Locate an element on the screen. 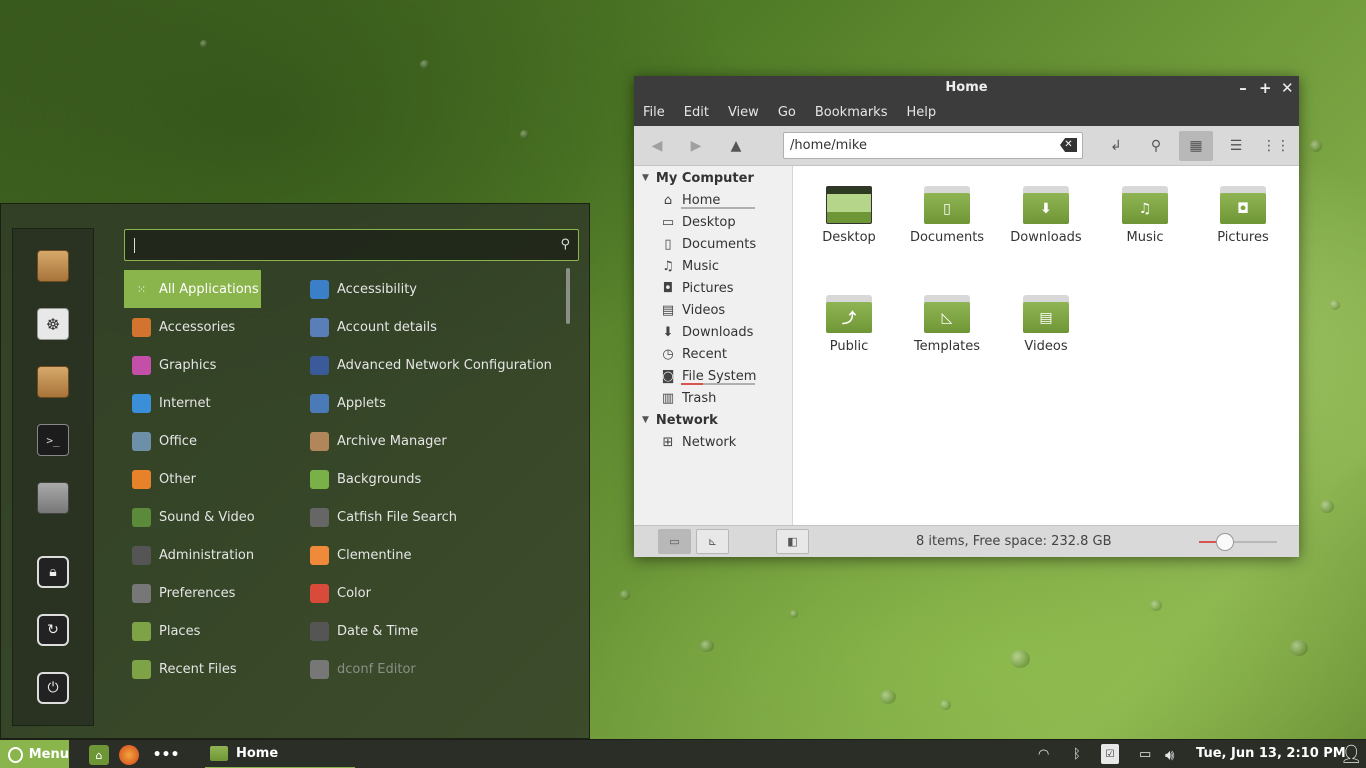  file-item: ▯ Documents is located at coordinates (947, 215).